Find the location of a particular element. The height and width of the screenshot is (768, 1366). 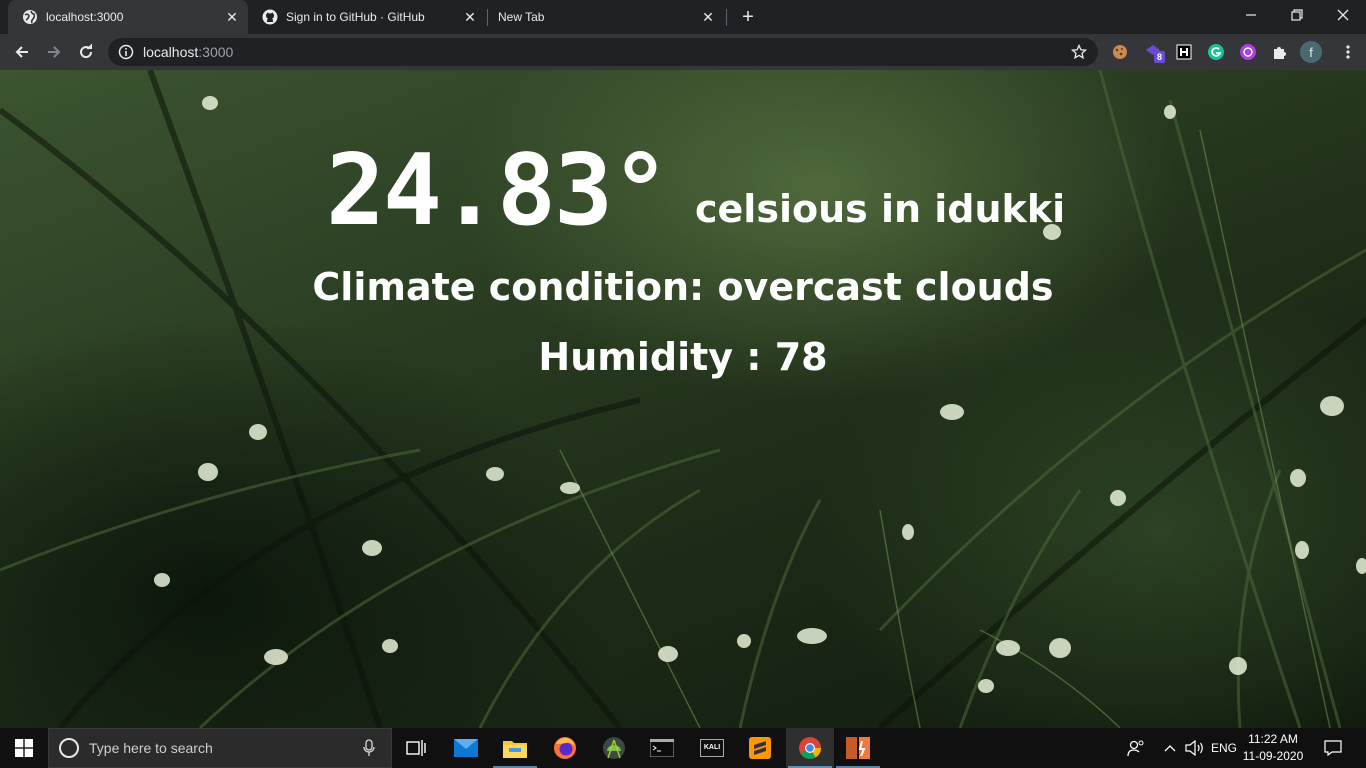

language-indicator: ENG is located at coordinates (1224, 748).